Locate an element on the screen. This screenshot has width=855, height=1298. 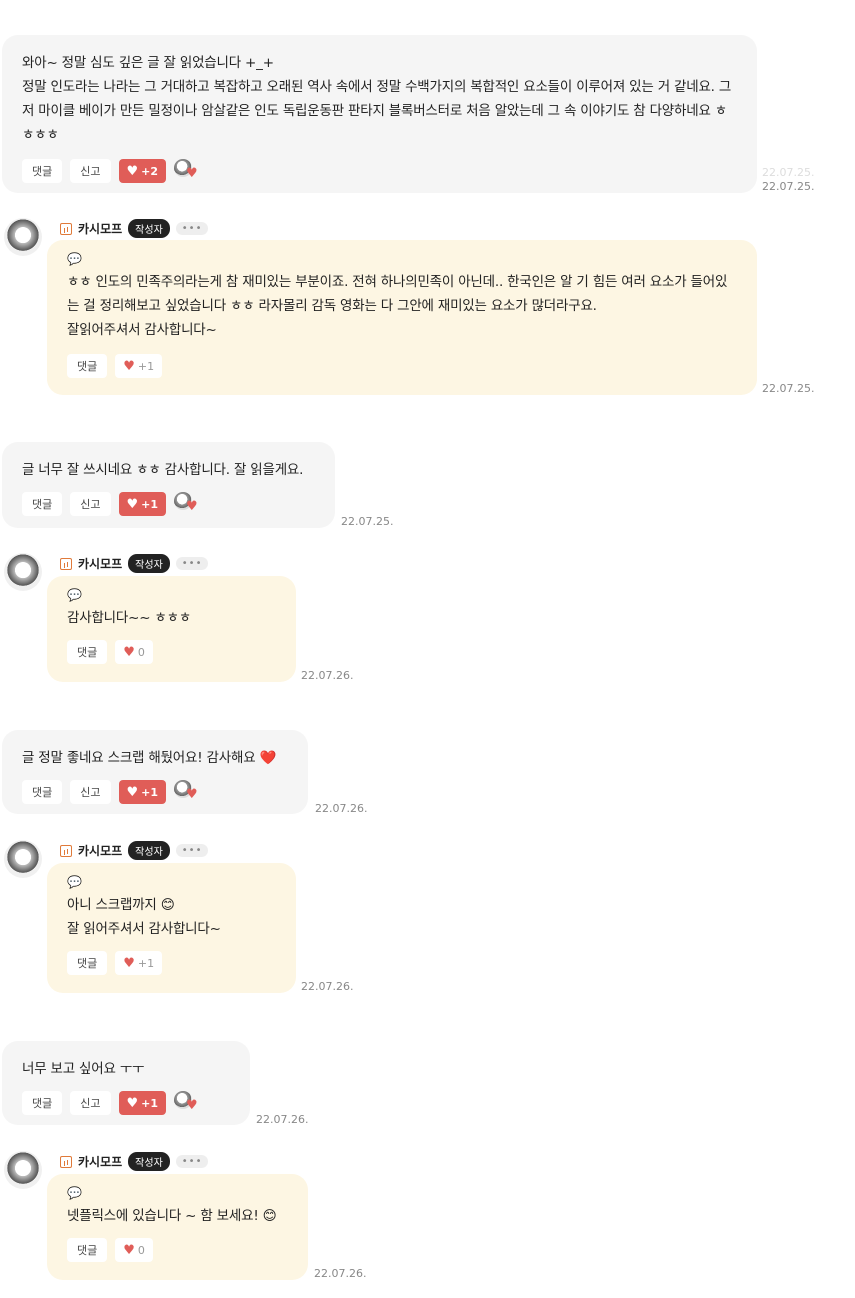
reply-date: 22.07.25. is located at coordinates (788, 388).